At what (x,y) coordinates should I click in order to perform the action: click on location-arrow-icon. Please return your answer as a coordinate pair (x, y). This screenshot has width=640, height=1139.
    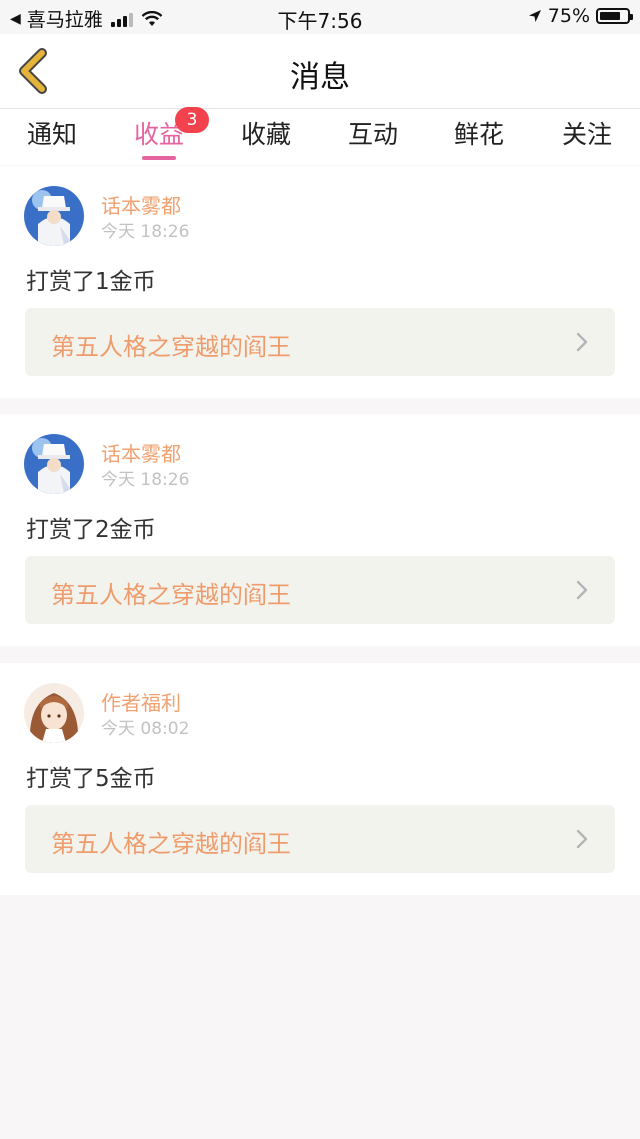
    Looking at the image, I should click on (534, 16).